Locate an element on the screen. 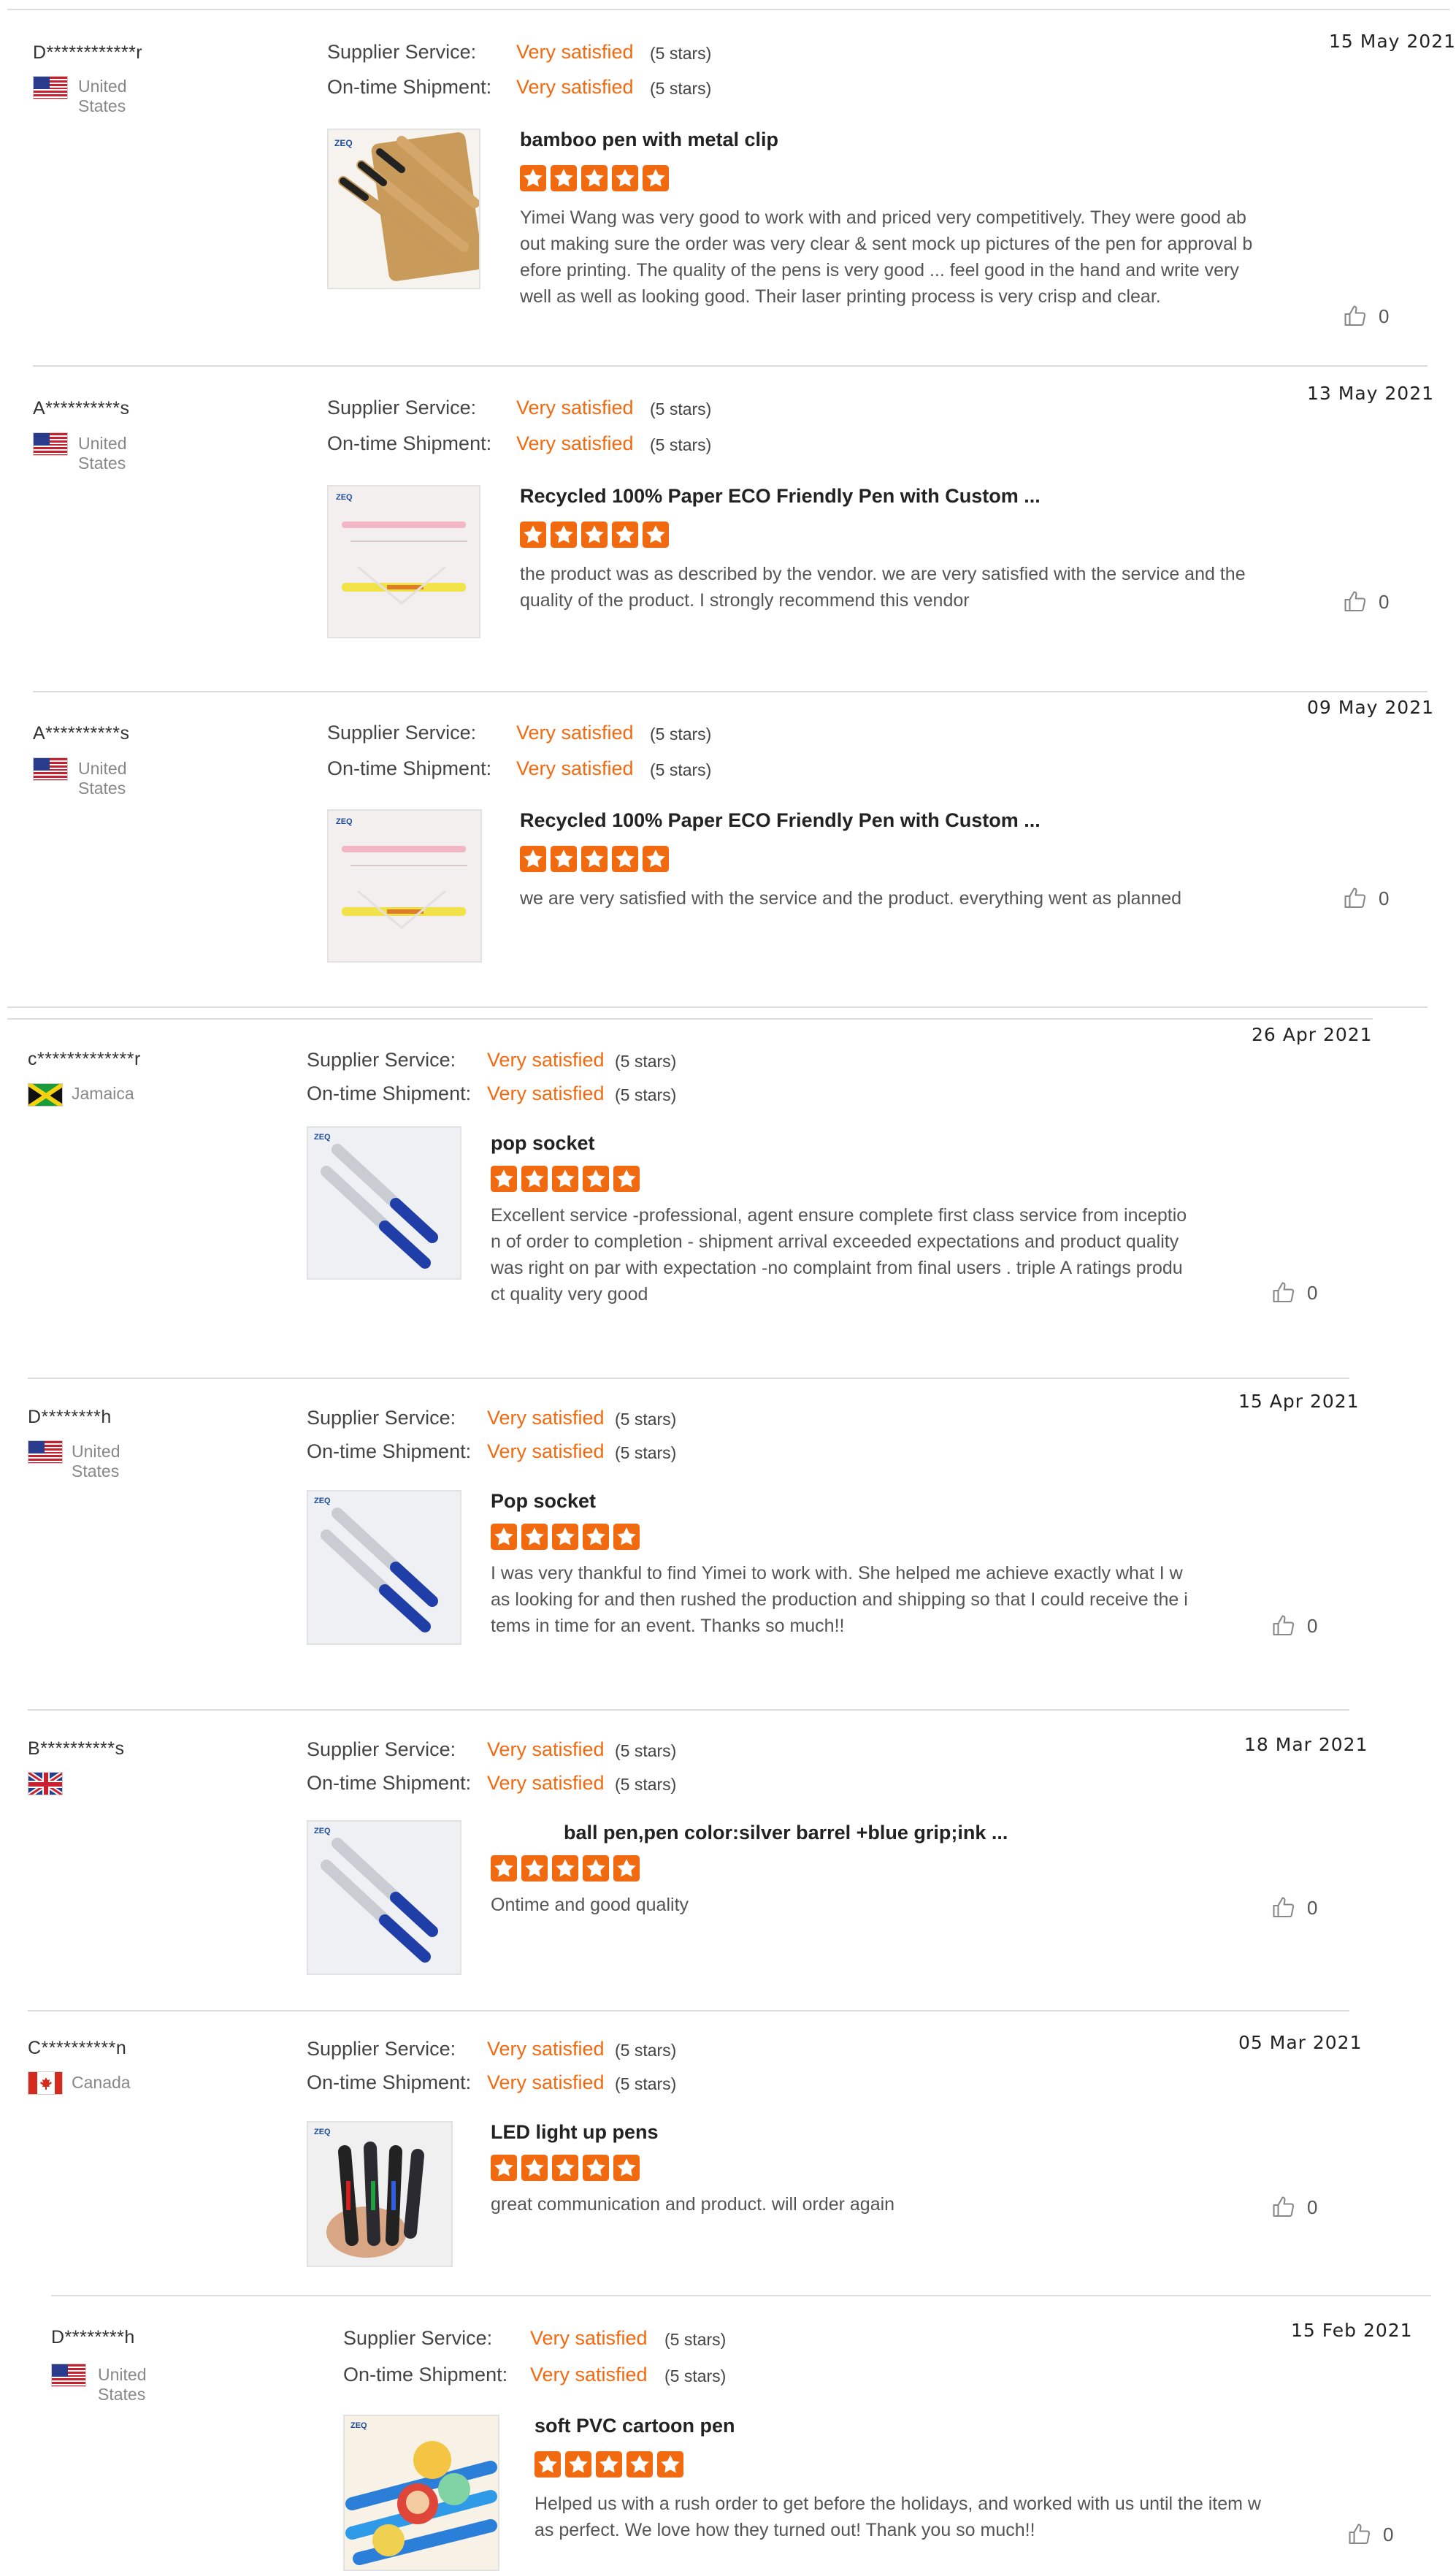 This screenshot has height=2571, width=1456. reviewer-name: D************r is located at coordinates (88, 52).